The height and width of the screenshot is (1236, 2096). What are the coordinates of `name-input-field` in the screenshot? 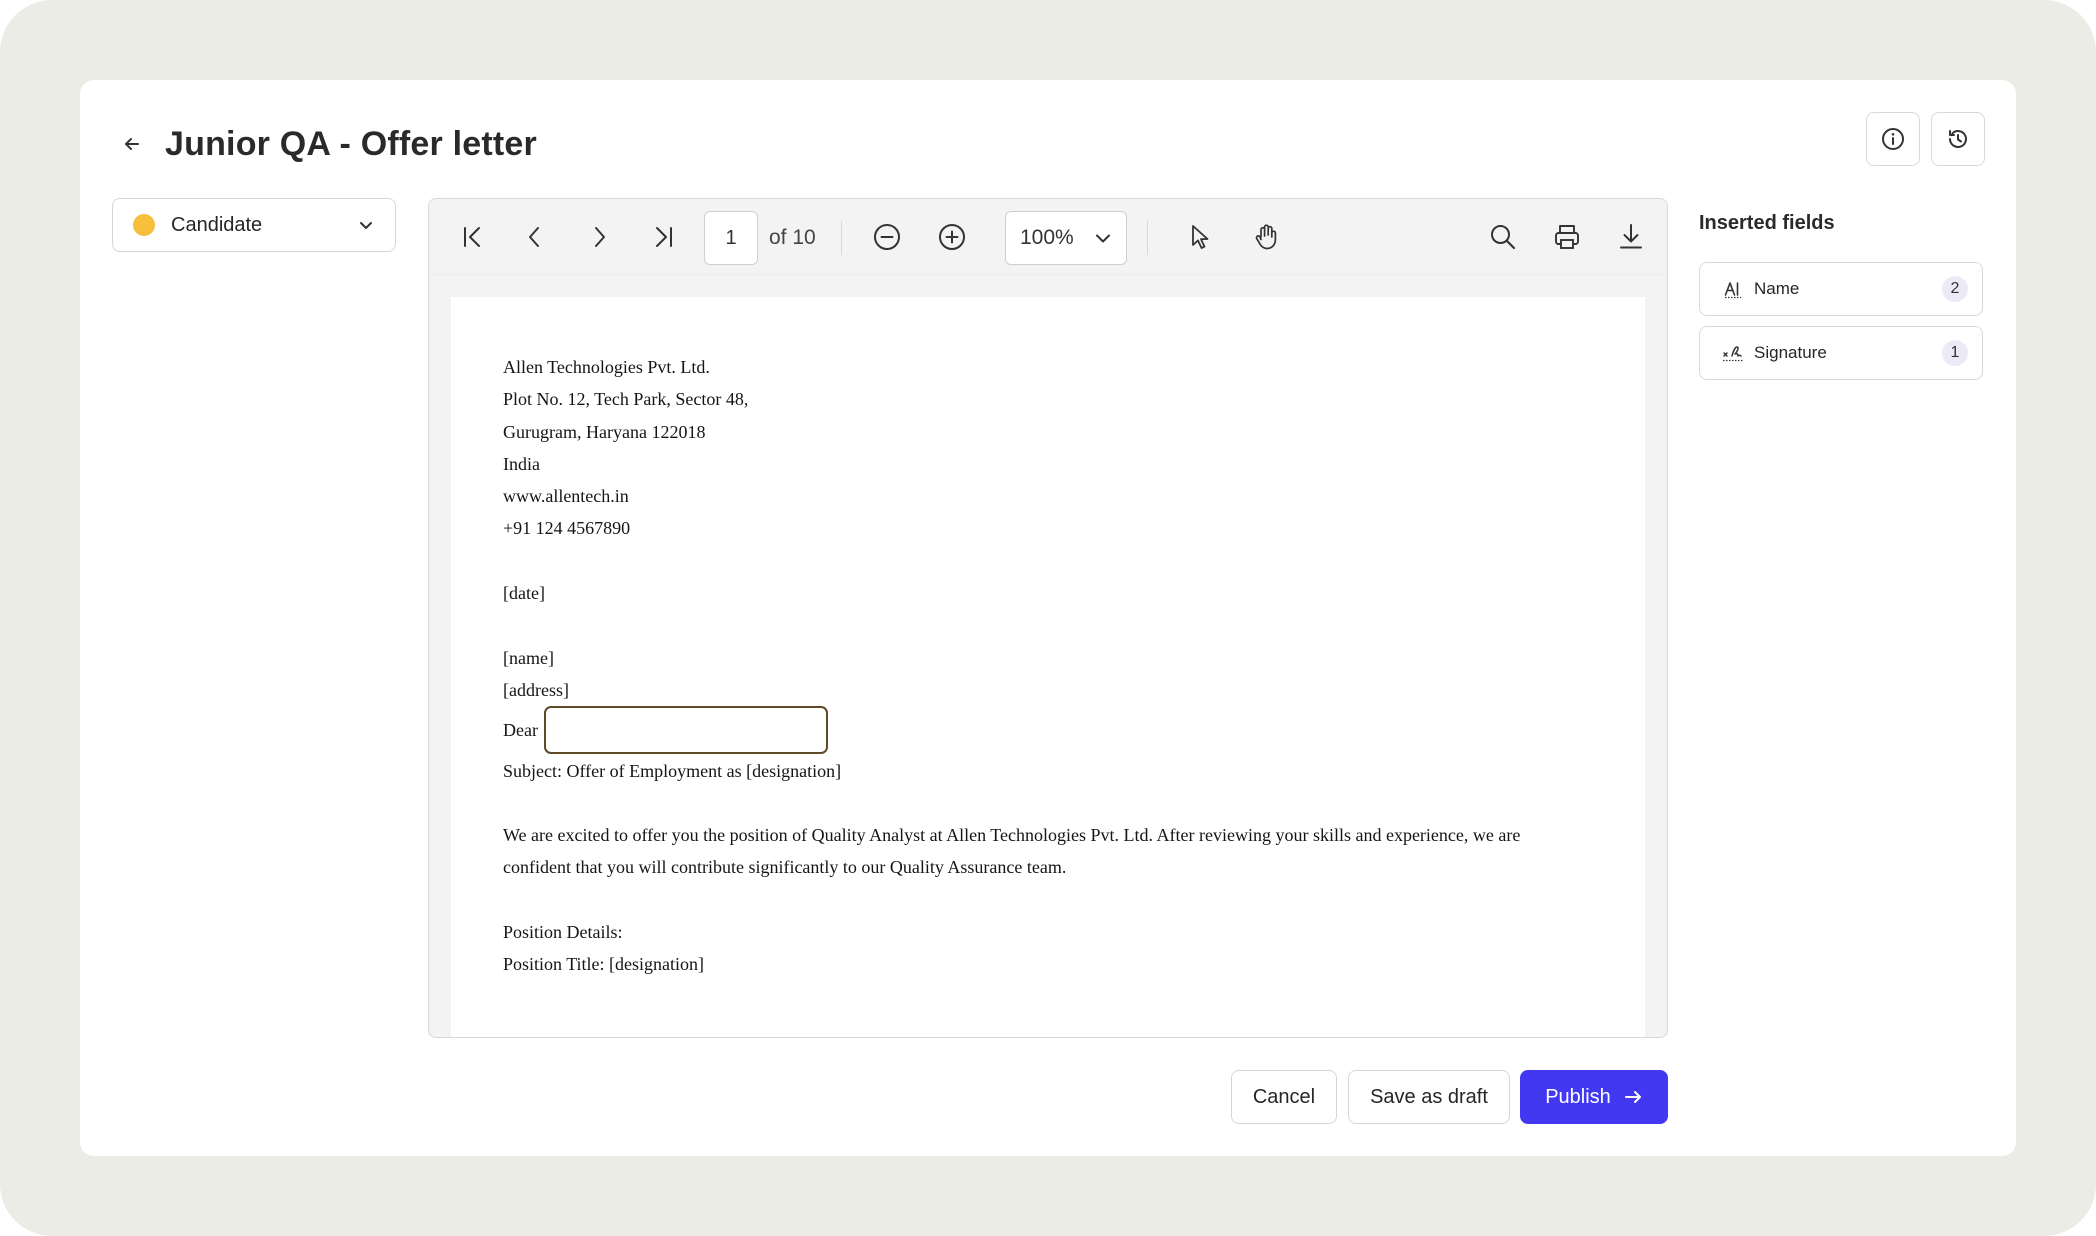 It's located at (685, 730).